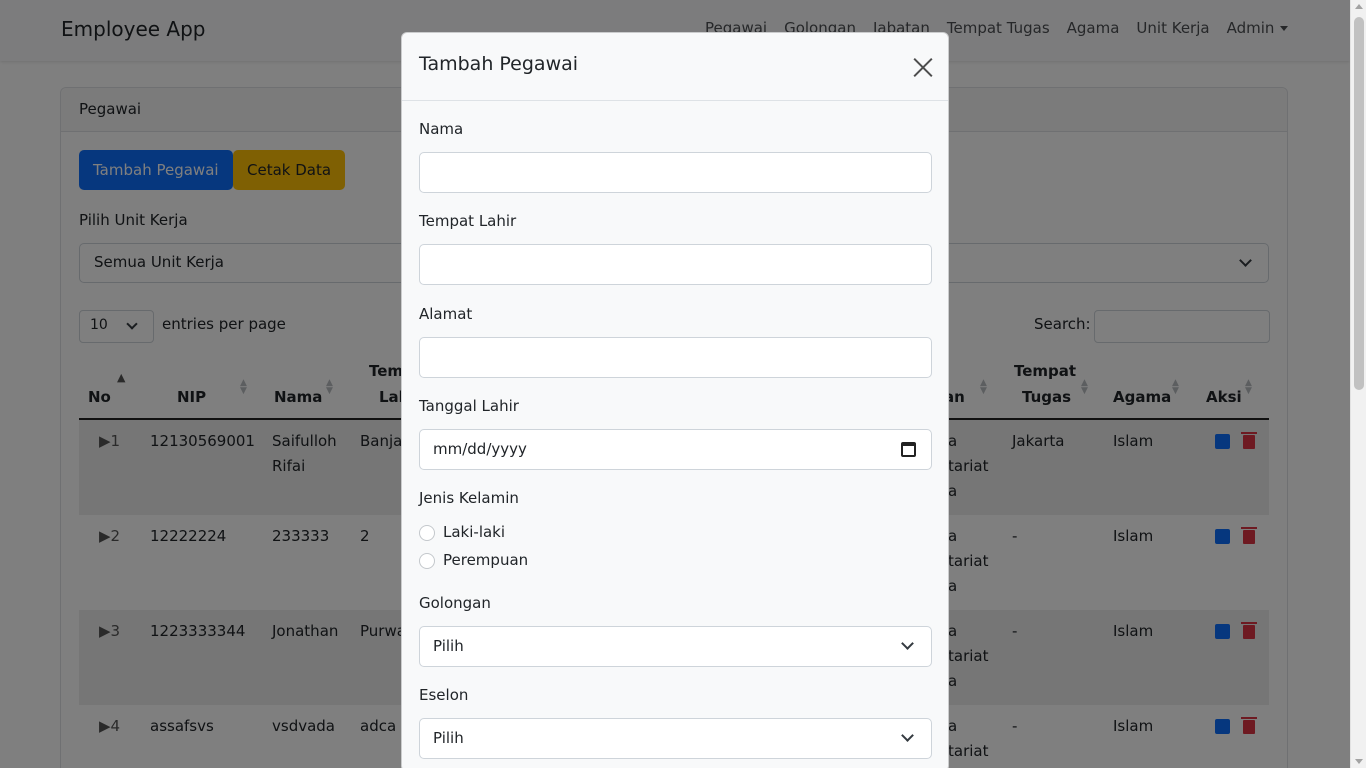 The image size is (1366, 768). What do you see at coordinates (1359, 761) in the screenshot?
I see `scroll-down-arrow-icon` at bounding box center [1359, 761].